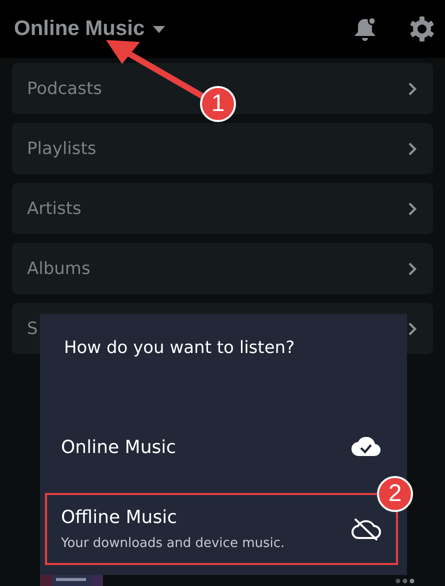 The width and height of the screenshot is (445, 586). What do you see at coordinates (422, 29) in the screenshot?
I see `settings-icon` at bounding box center [422, 29].